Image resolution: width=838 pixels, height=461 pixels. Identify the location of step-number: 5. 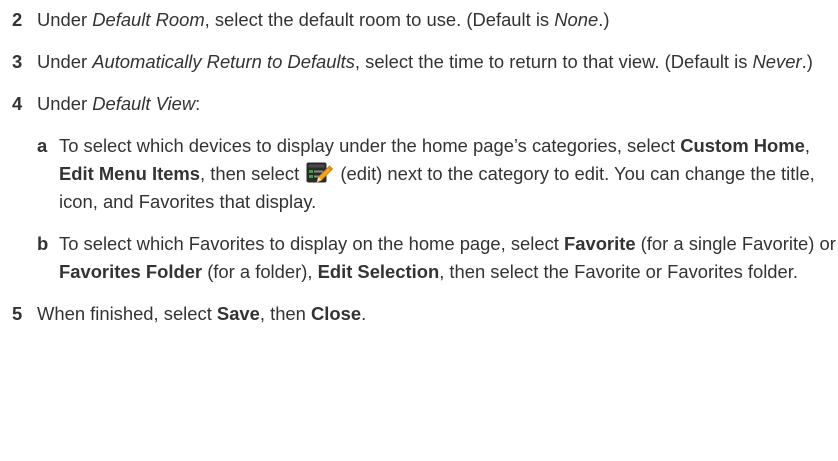
(17, 313).